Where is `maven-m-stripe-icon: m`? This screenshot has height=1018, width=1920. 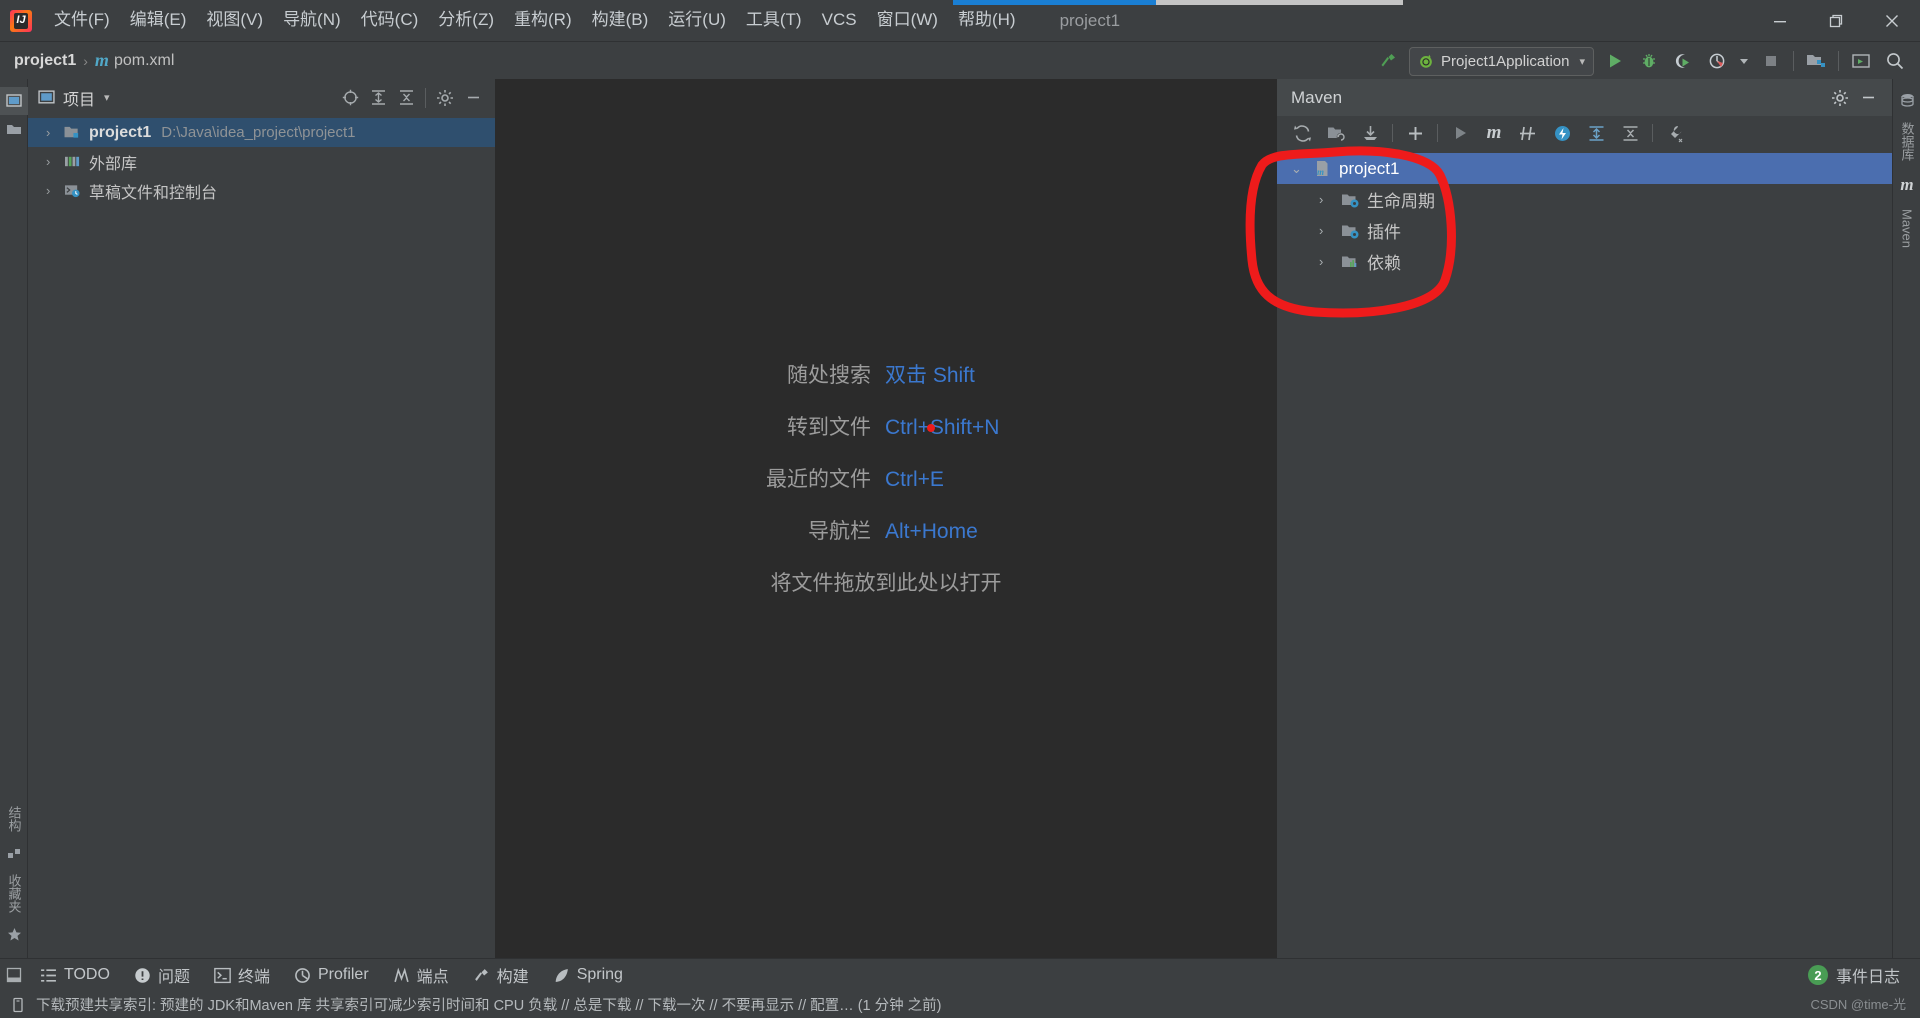 maven-m-stripe-icon: m is located at coordinates (1906, 185).